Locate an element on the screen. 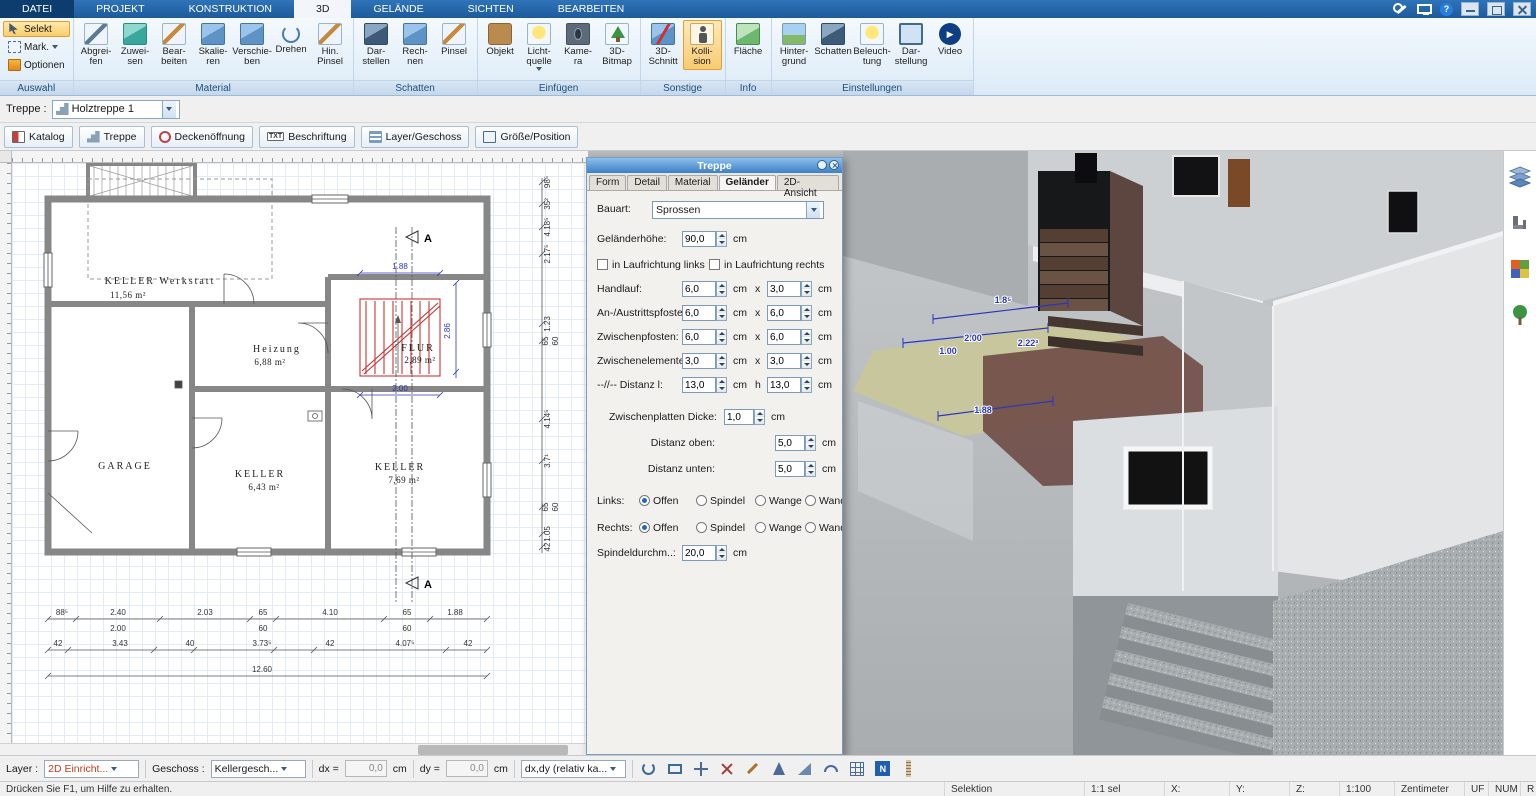  flaeche-button: Fläche is located at coordinates (748, 40).